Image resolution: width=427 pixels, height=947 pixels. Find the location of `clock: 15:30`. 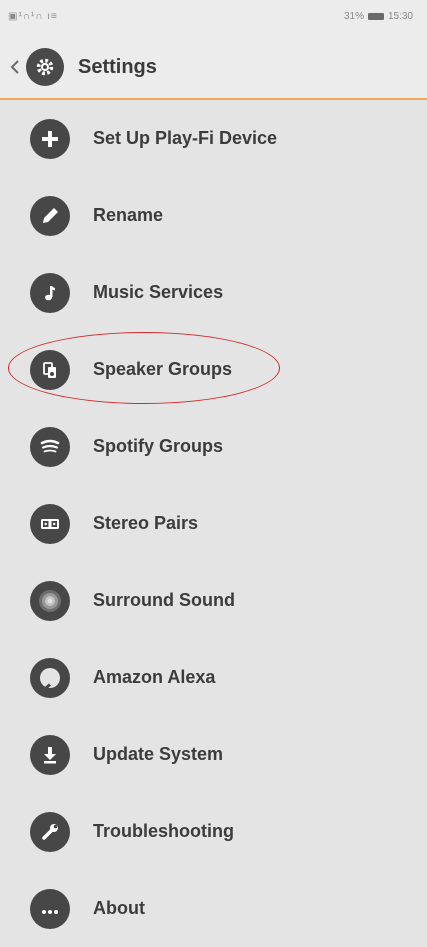

clock: 15:30 is located at coordinates (400, 16).